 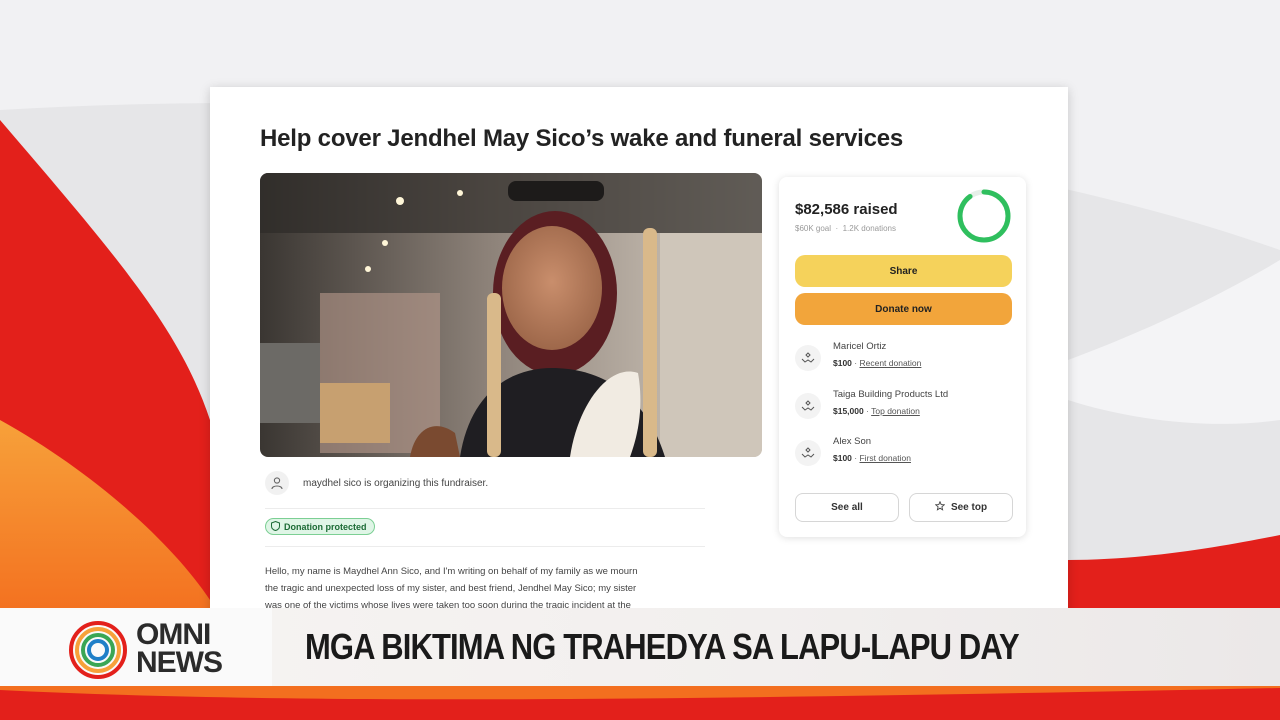 I want to click on donor-name: Maricel Ortiz, so click(x=860, y=346).